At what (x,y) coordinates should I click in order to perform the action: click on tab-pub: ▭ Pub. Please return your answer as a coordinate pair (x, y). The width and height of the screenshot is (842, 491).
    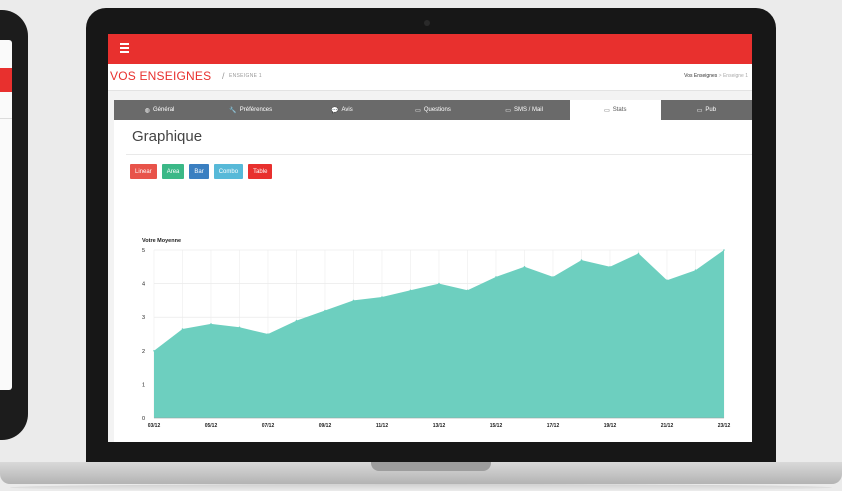
    Looking at the image, I should click on (706, 110).